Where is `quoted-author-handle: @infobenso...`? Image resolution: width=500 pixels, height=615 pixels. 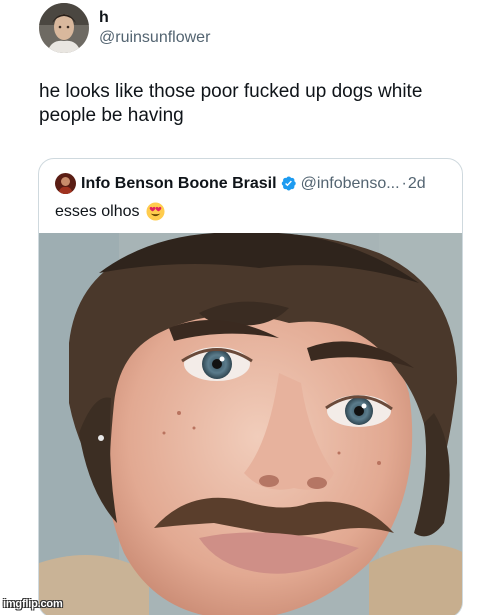 quoted-author-handle: @infobenso... is located at coordinates (350, 184).